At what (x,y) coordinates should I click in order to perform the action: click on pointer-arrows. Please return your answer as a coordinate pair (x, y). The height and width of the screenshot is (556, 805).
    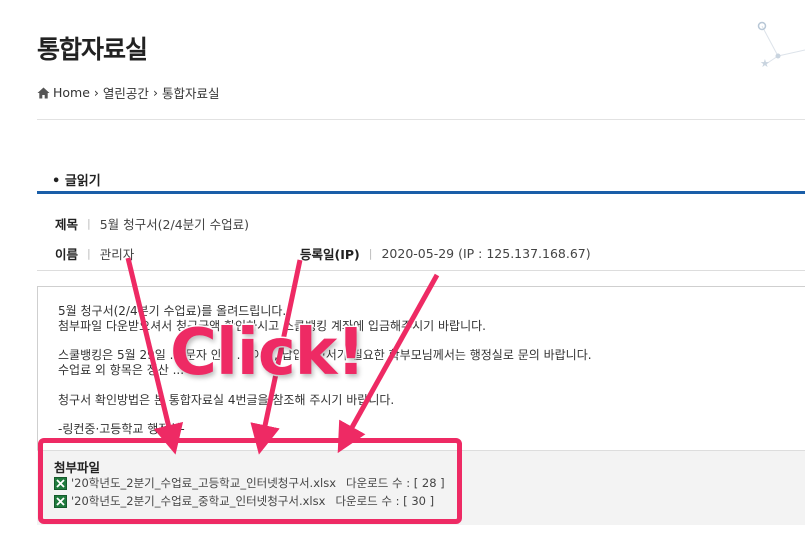
    Looking at the image, I should click on (282, 356).